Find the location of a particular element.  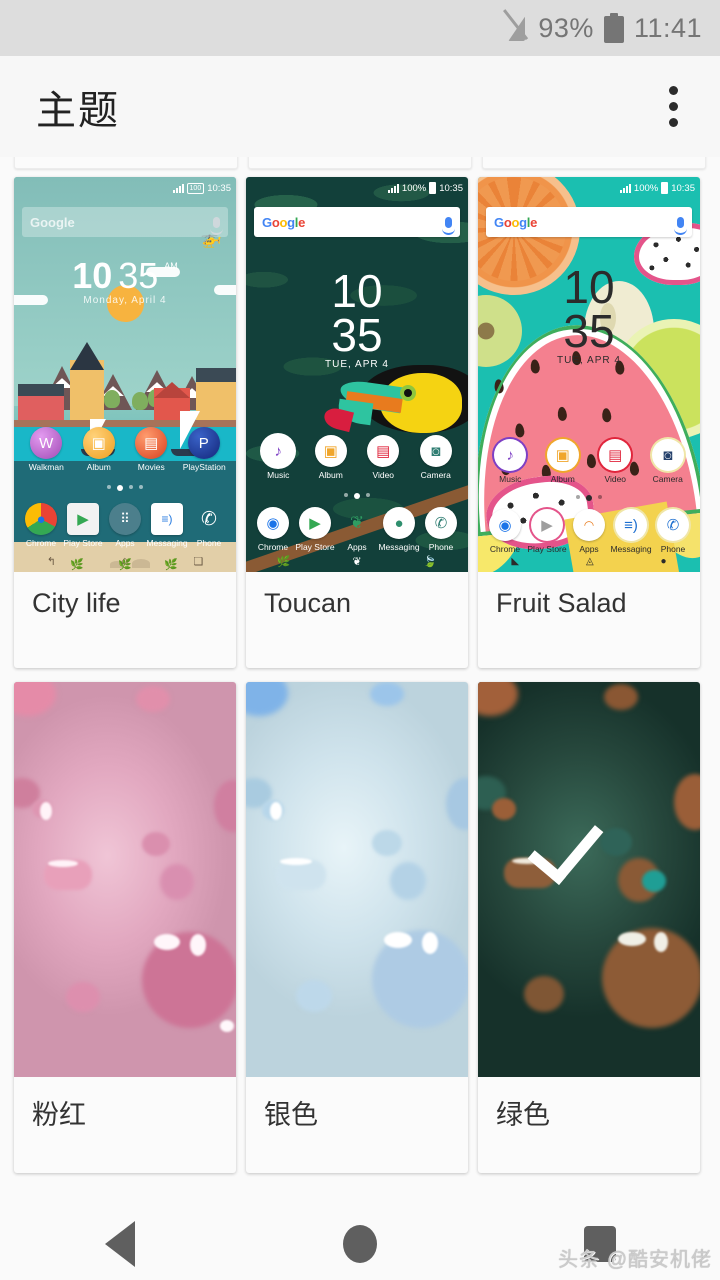

preview-nav-bar: ◣ ◬ ● is located at coordinates (589, 561).